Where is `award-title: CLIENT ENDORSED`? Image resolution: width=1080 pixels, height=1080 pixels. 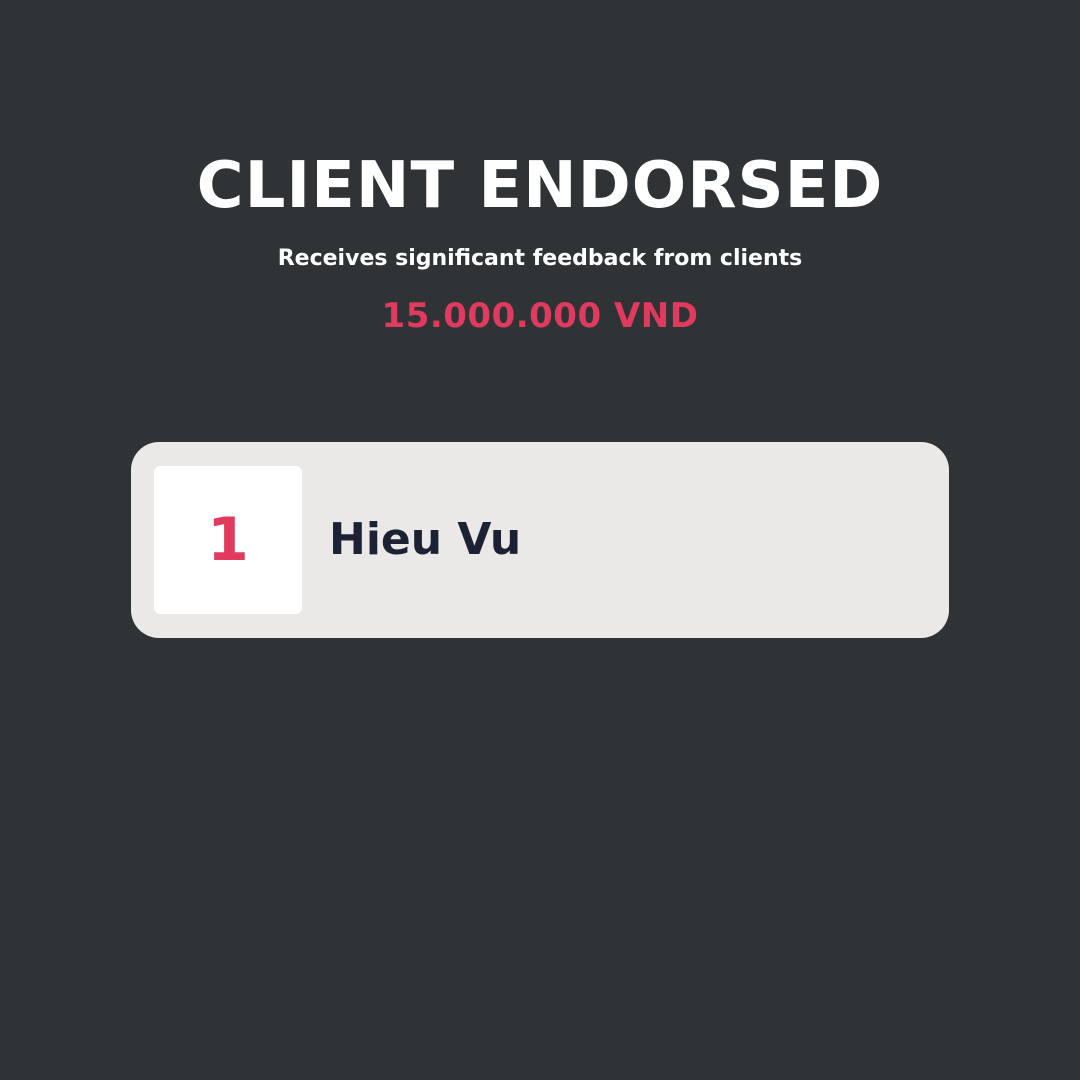
award-title: CLIENT ENDORSED is located at coordinates (540, 186).